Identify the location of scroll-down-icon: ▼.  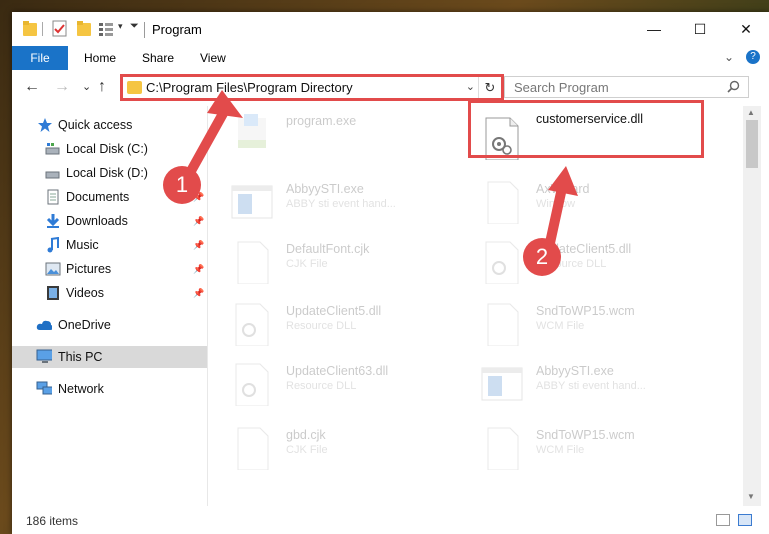
(751, 496).